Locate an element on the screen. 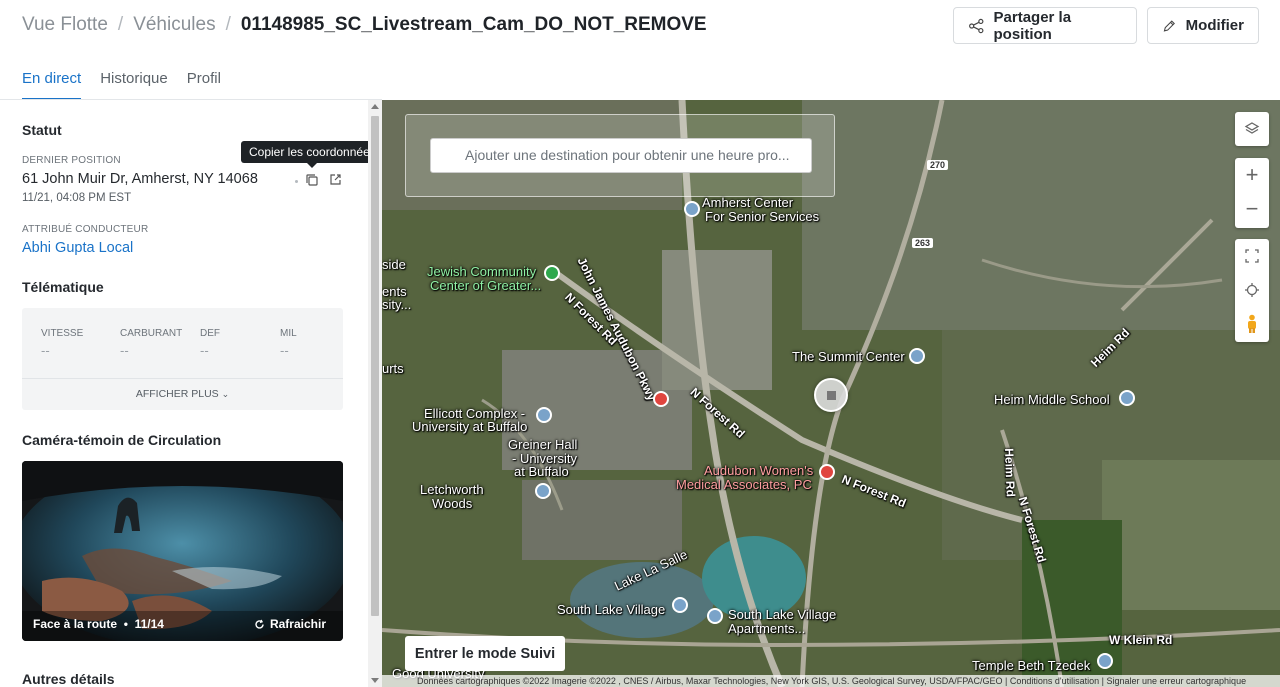 The width and height of the screenshot is (1280, 687). dashcam-date: 11/14 is located at coordinates (149, 624).